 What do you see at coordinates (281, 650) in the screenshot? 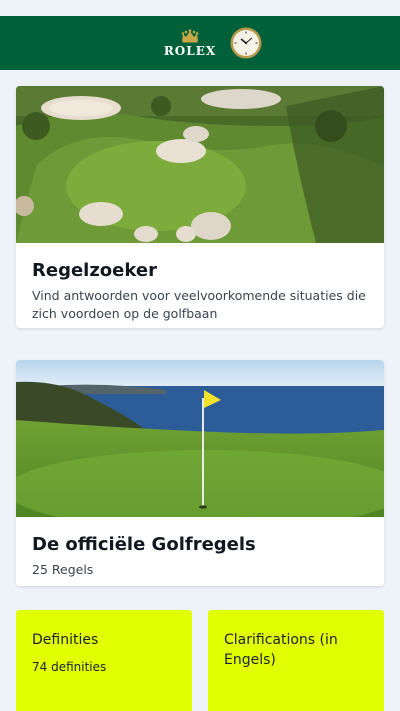
I see `clarifications-title: Clarifications (in Engels)` at bounding box center [281, 650].